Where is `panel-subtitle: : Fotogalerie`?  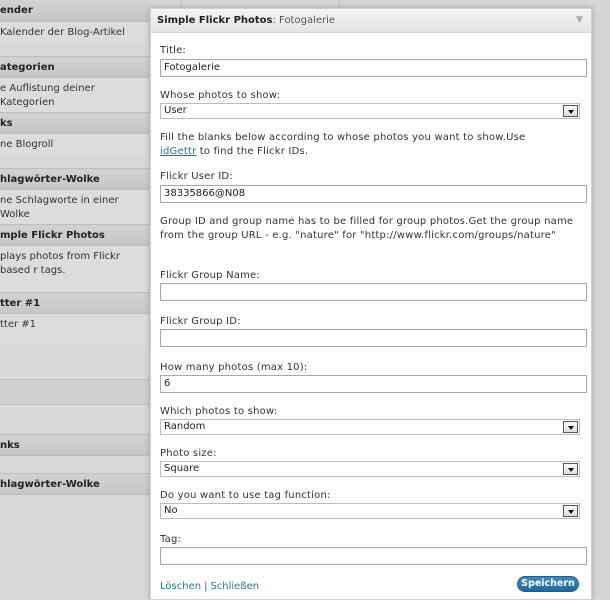
panel-subtitle: : Fotogalerie is located at coordinates (304, 20).